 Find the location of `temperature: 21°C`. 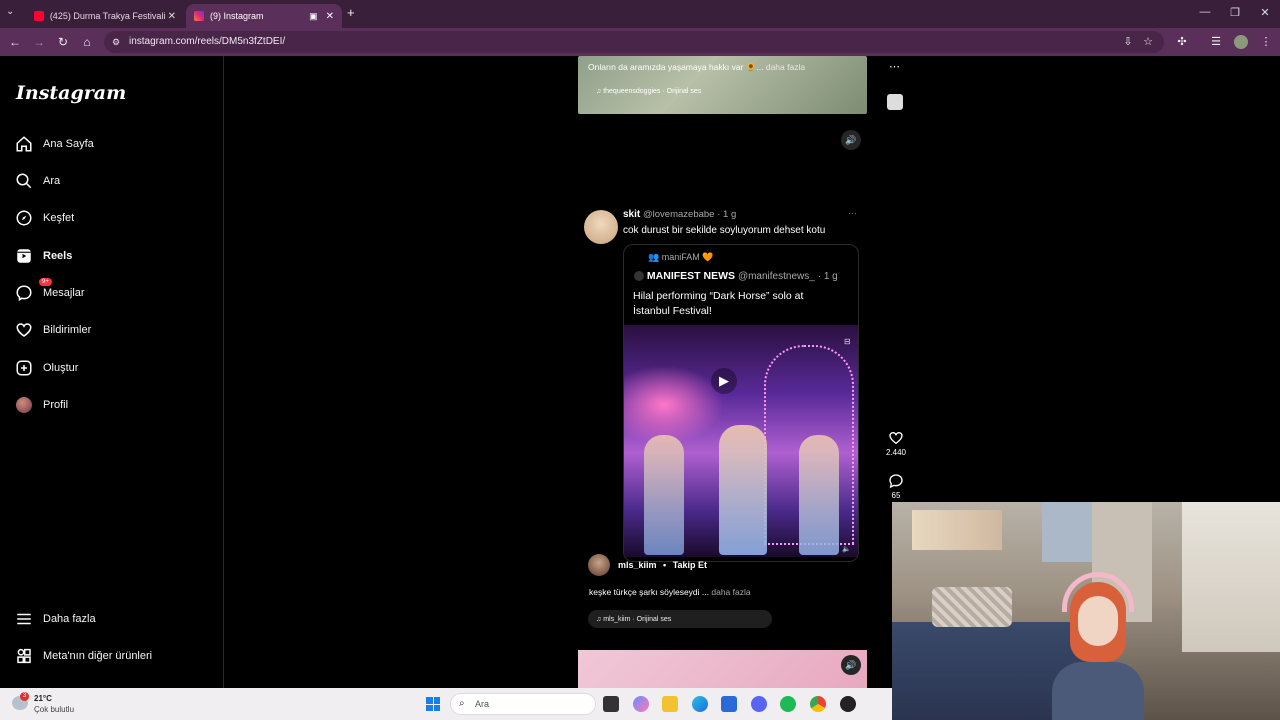

temperature: 21°C is located at coordinates (43, 698).